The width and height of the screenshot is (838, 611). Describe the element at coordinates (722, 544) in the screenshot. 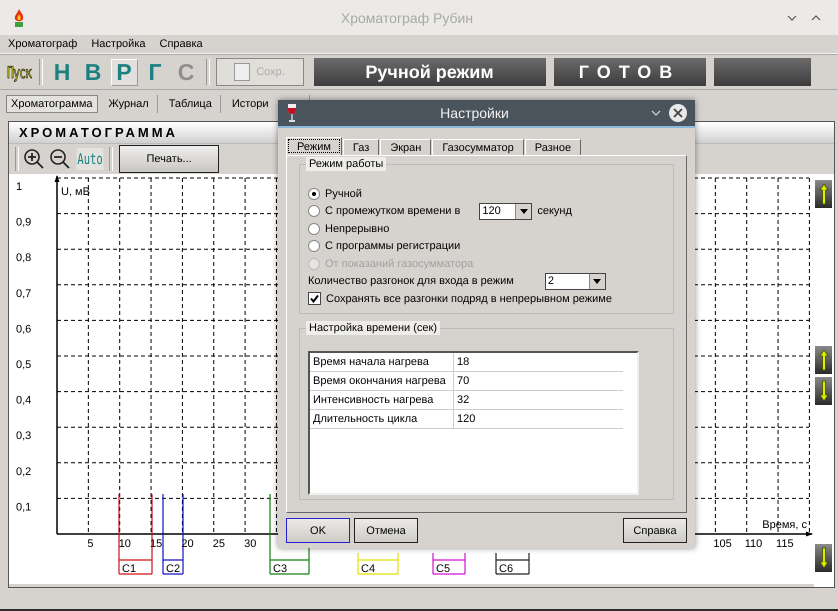

I see `x-tick-label: 105` at that location.